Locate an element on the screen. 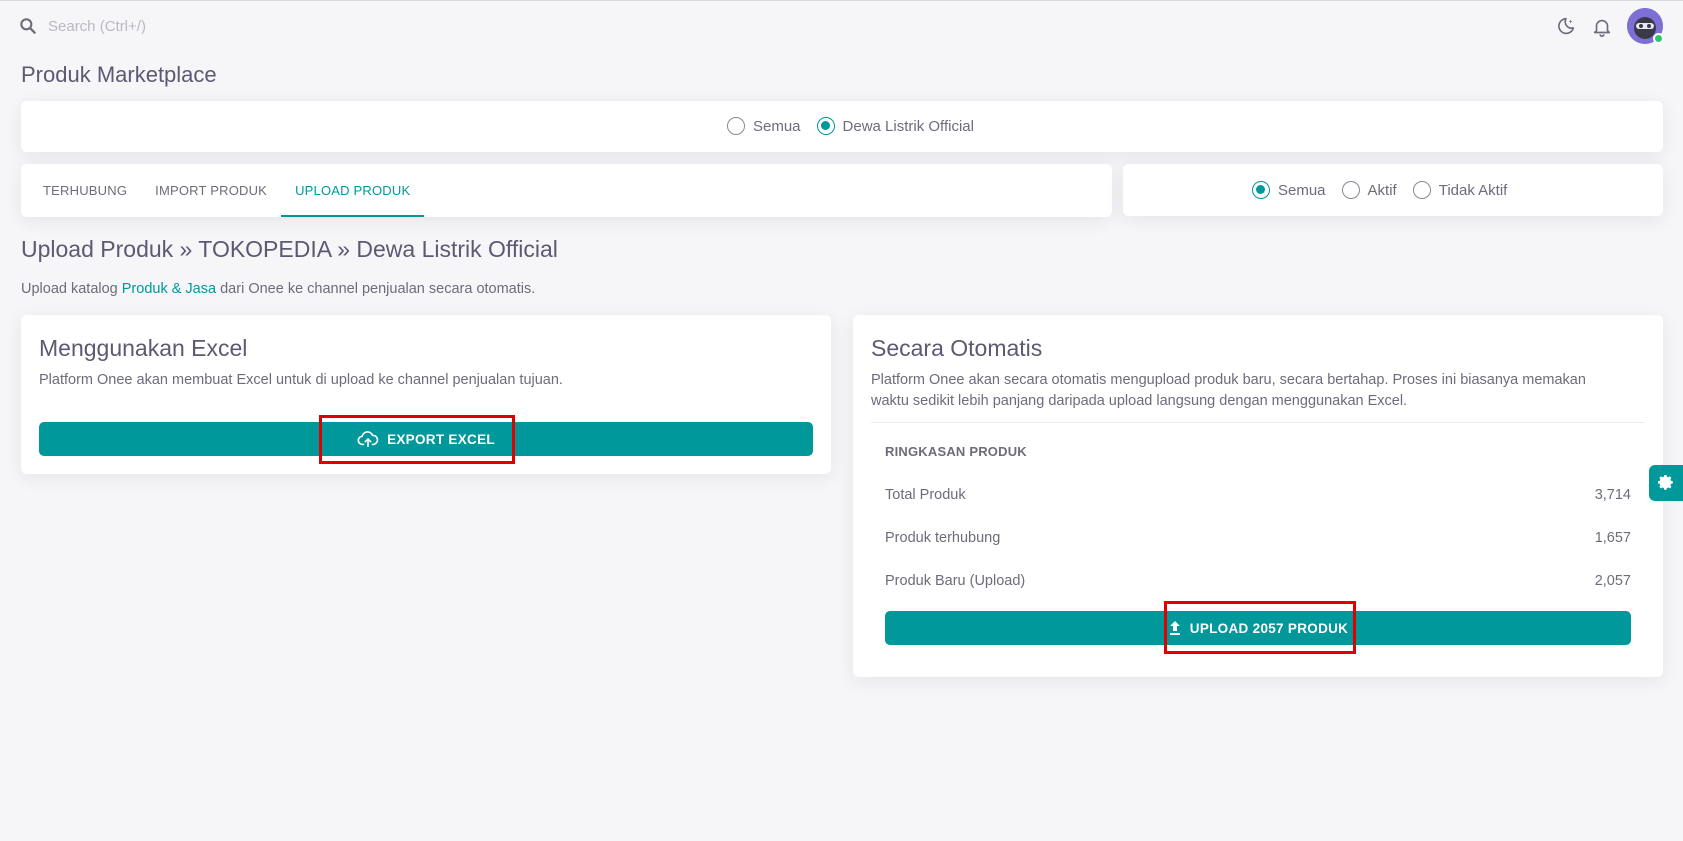 The height and width of the screenshot is (841, 1683). highlight-export-excel is located at coordinates (417, 439).